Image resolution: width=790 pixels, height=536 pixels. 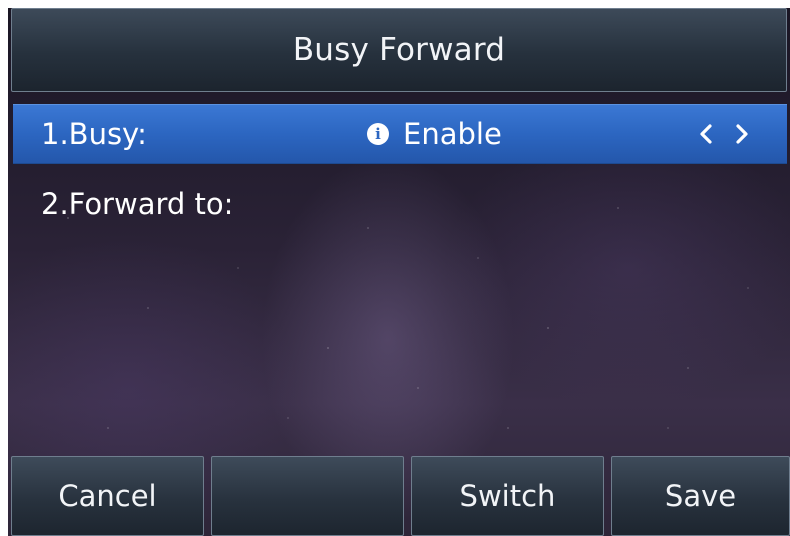 I want to click on page-title: Busy Forward, so click(x=399, y=50).